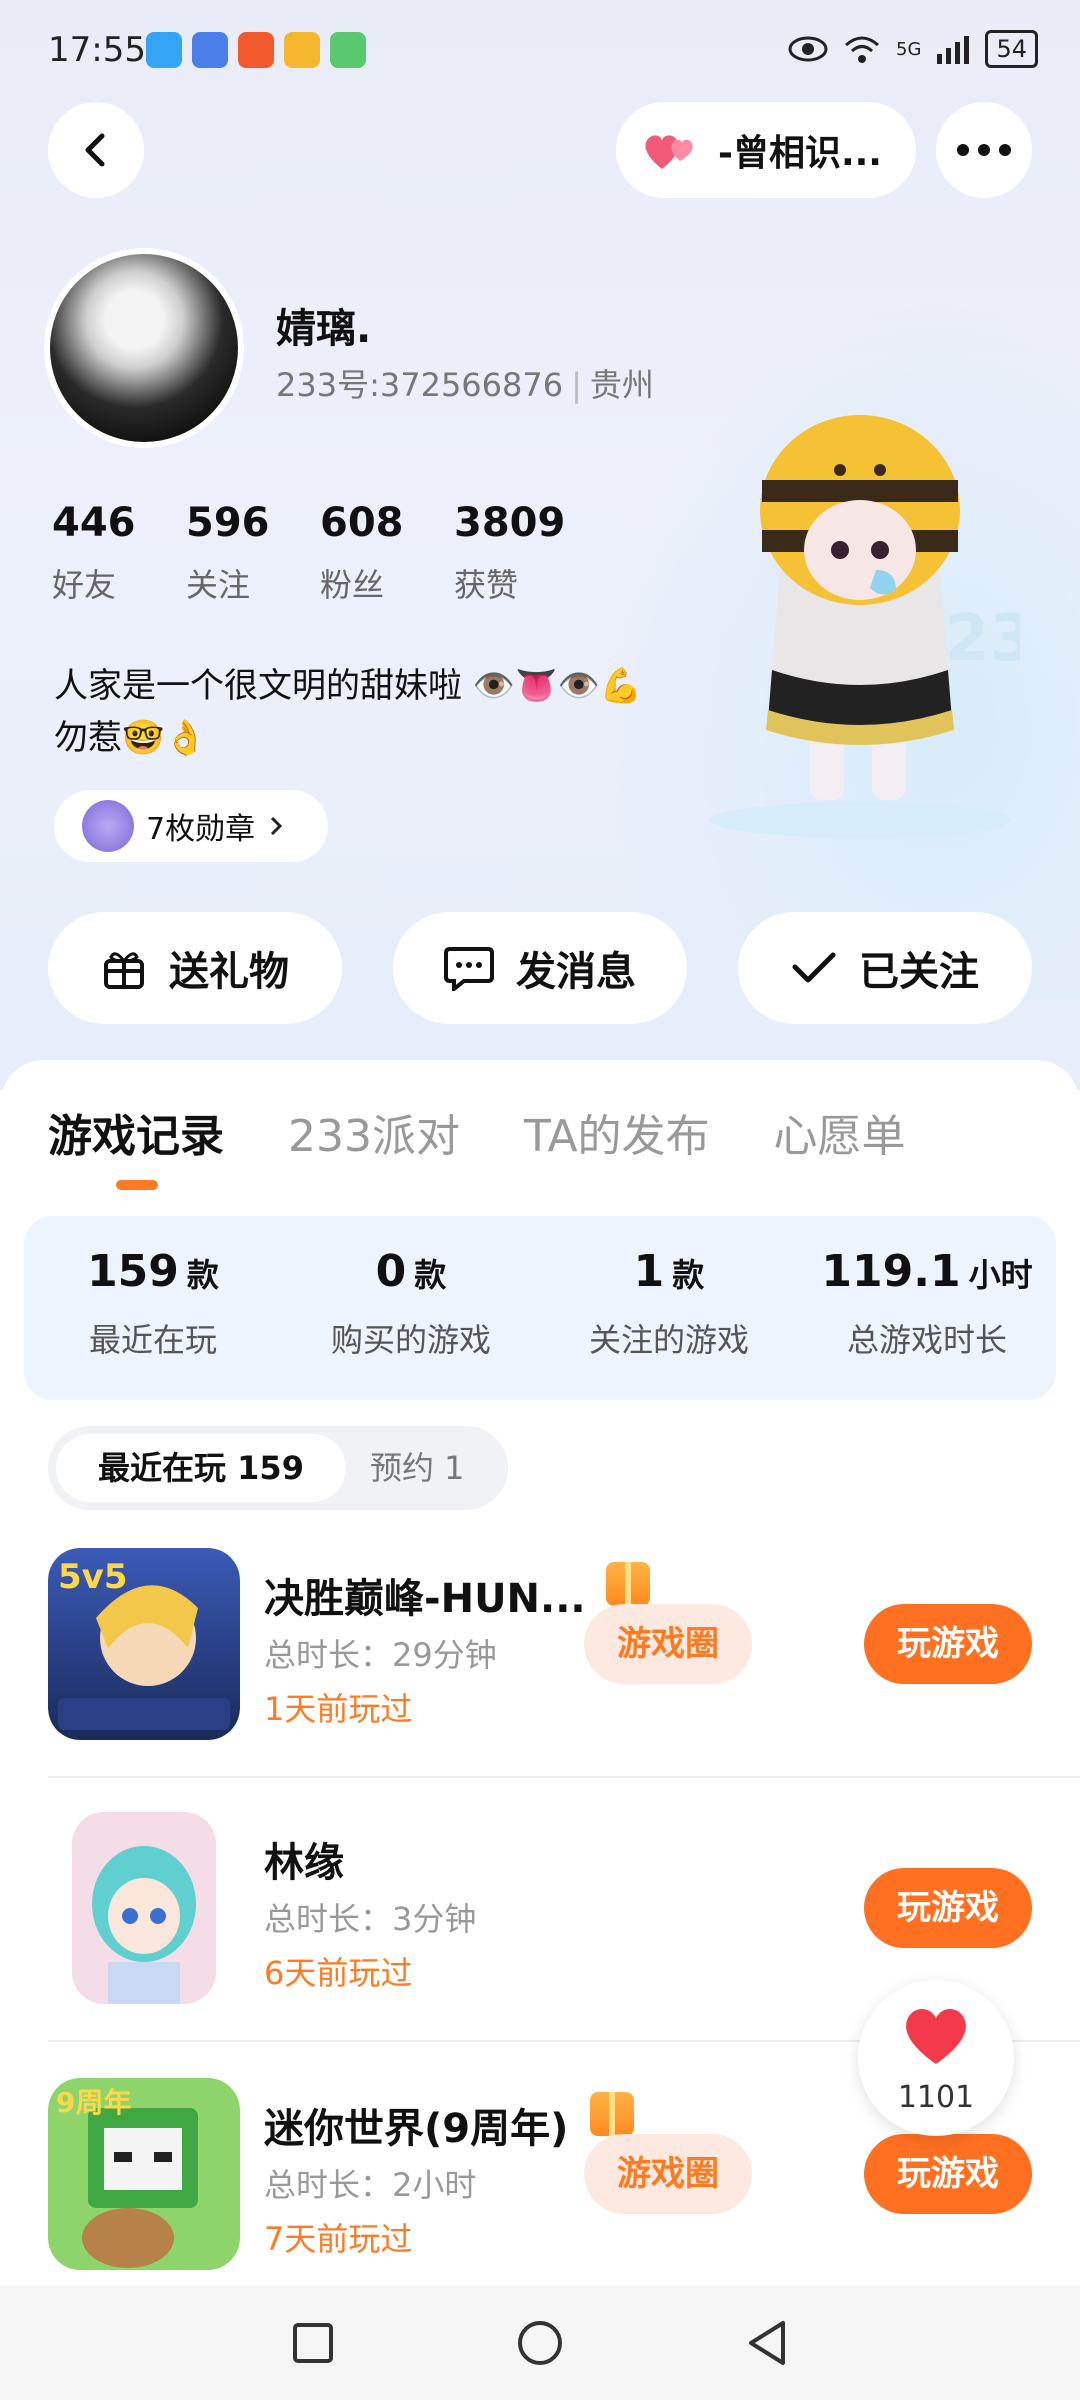 This screenshot has height=2400, width=1080. I want to click on summary-value: 119.1, so click(891, 1271).